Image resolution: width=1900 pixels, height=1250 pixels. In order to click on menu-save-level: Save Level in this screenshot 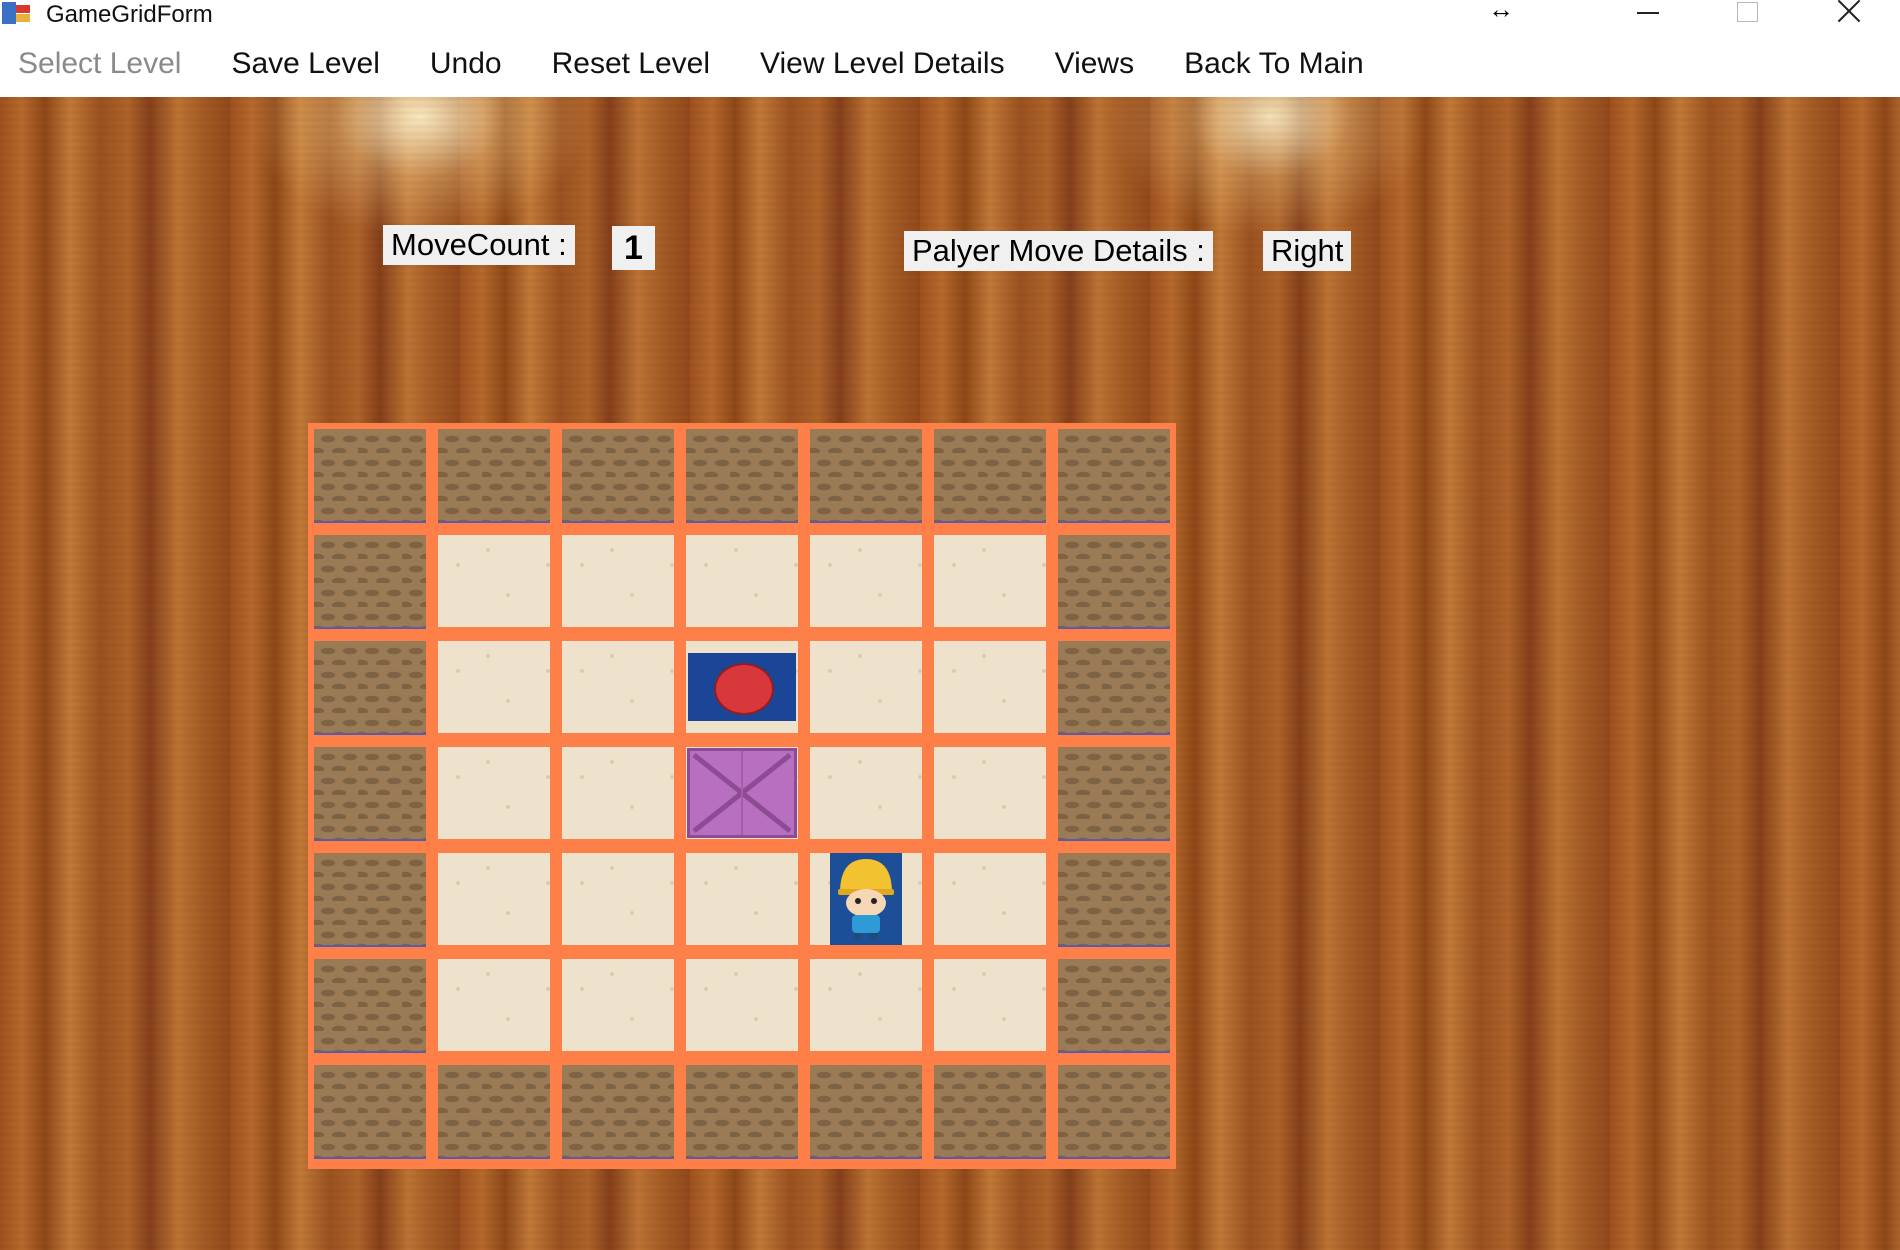, I will do `click(305, 63)`.